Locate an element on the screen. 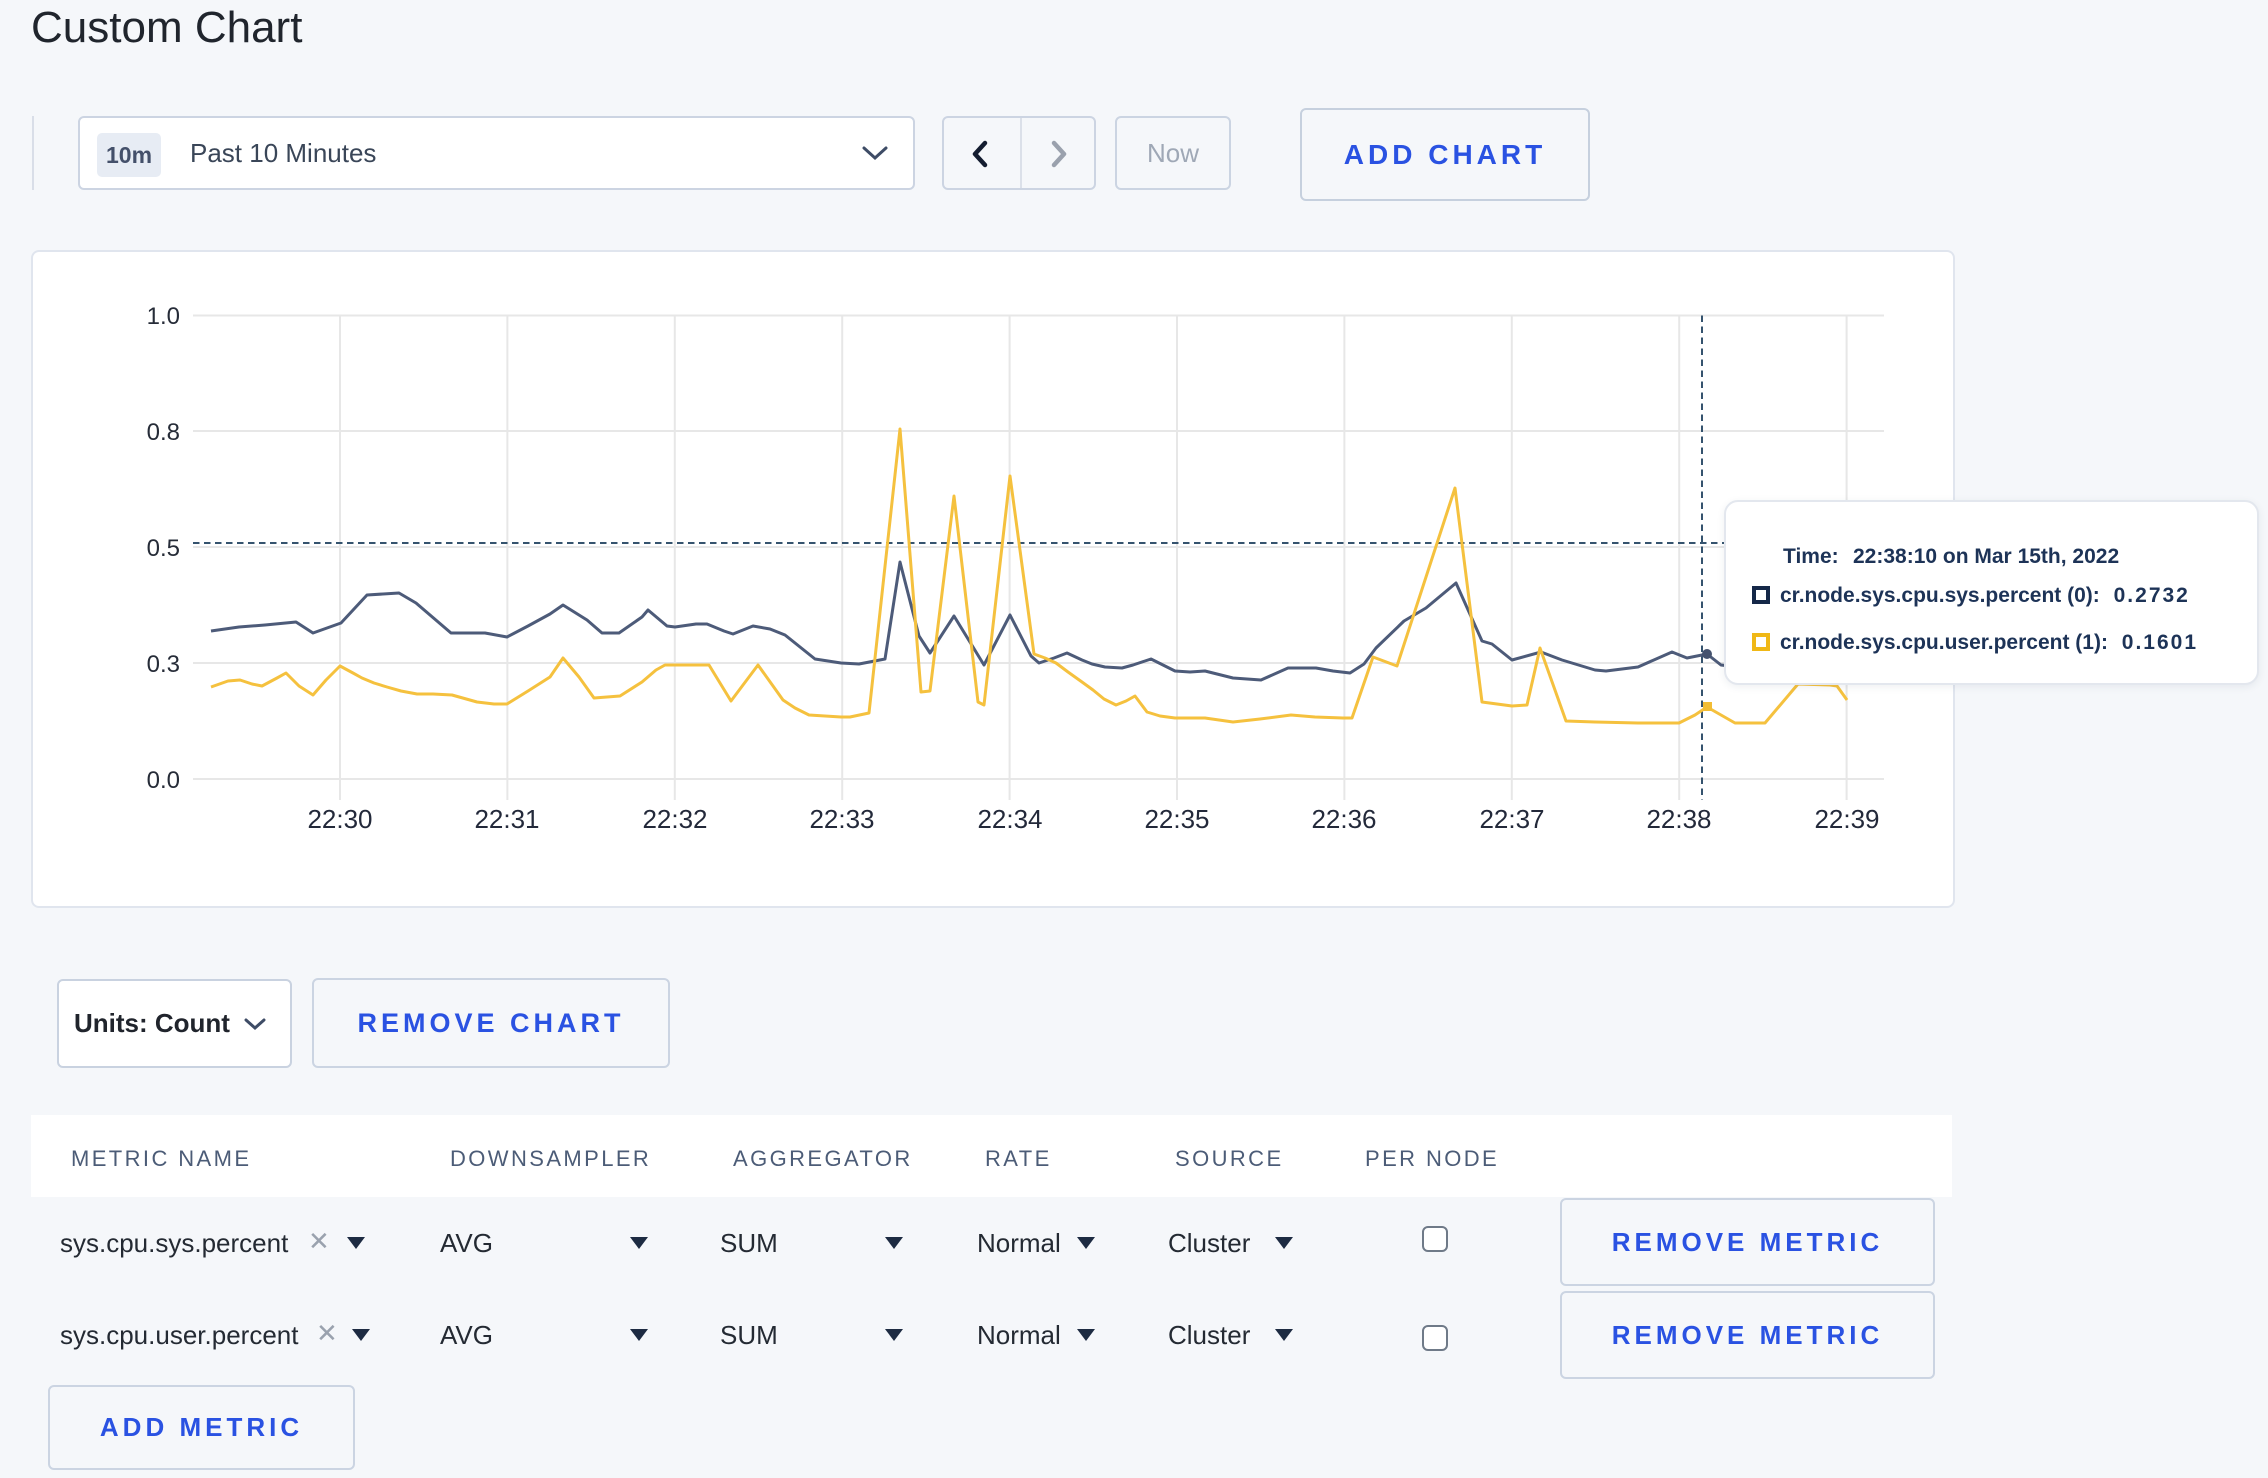 This screenshot has width=2268, height=1478. svg-text: 22:30 is located at coordinates (339, 819).